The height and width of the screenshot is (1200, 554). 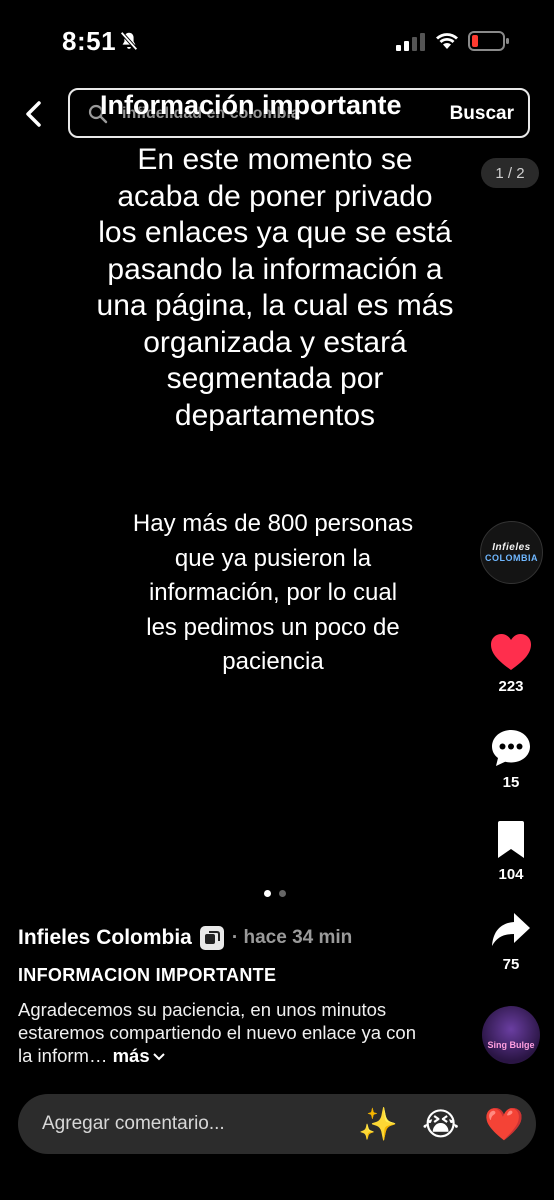 I want to click on comment-input: Agregar comentario... ✨ 😭 ❤️, so click(x=277, y=1124).